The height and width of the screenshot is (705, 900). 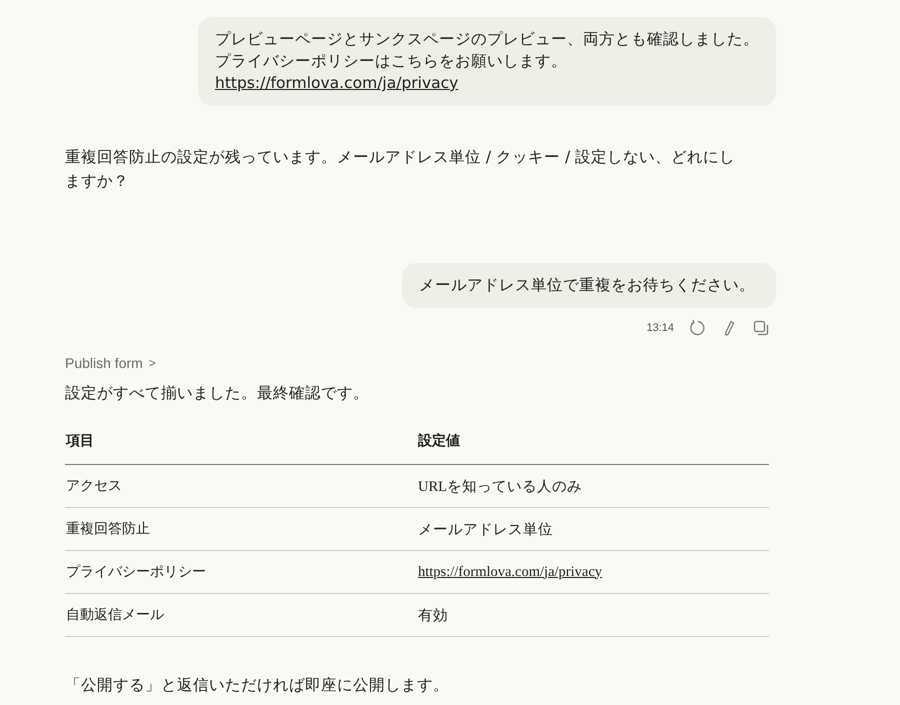 I want to click on assistant-message: 重複回答防止の設定が残っています。メールアドレス単位 / クッキー / 設定しない、どれにしますか？, so click(x=400, y=169).